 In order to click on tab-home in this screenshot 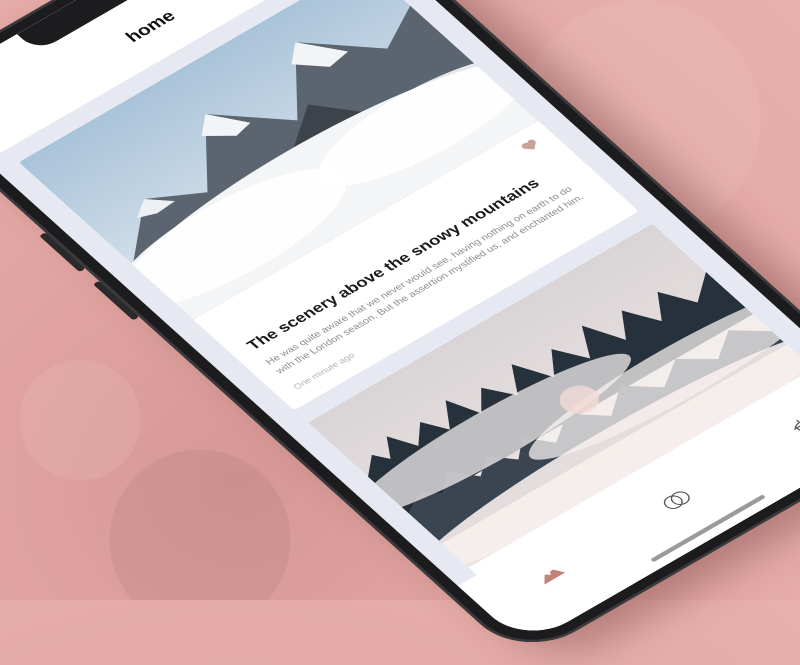, I will do `click(551, 575)`.